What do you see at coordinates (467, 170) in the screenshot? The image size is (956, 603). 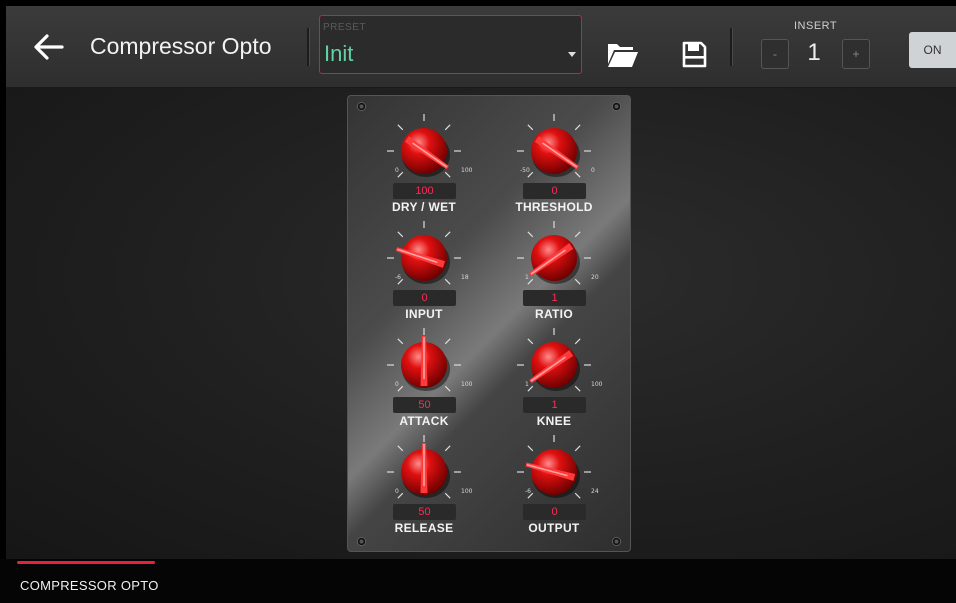 I see `dry-wet-max: 100` at bounding box center [467, 170].